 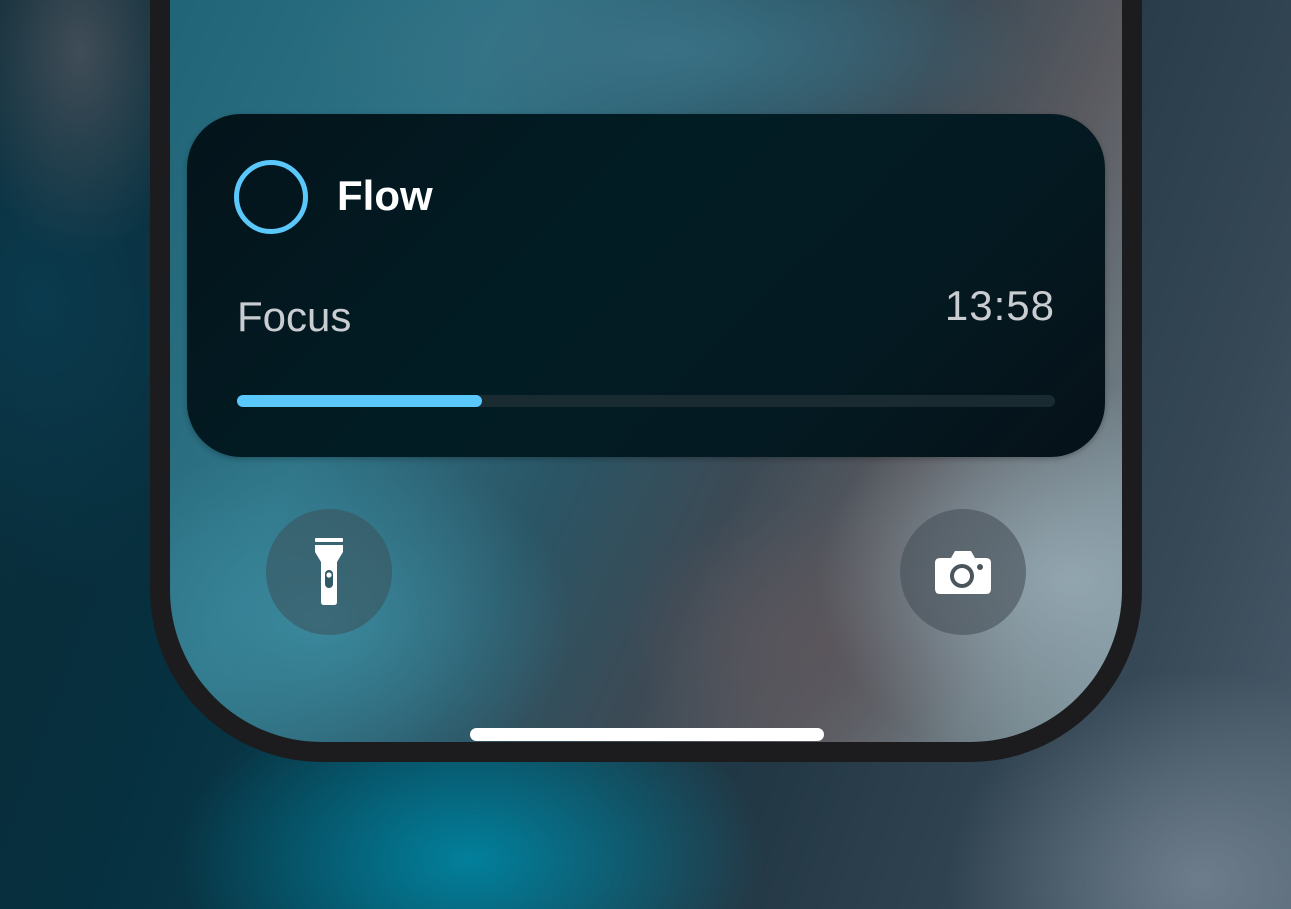 I want to click on flashlight-icon, so click(x=329, y=571).